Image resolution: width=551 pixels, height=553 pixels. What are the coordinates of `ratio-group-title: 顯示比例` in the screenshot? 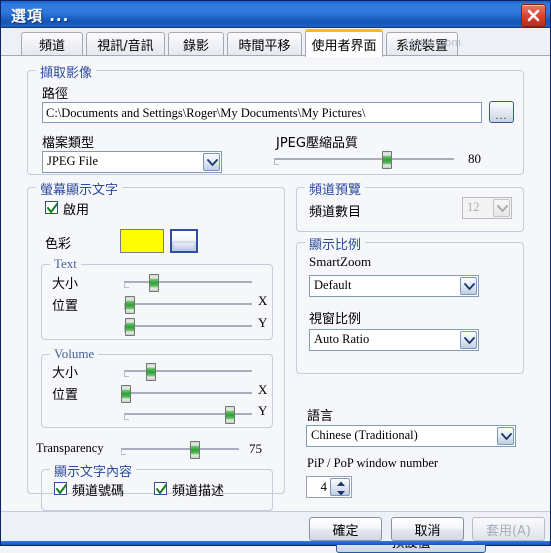 It's located at (335, 243).